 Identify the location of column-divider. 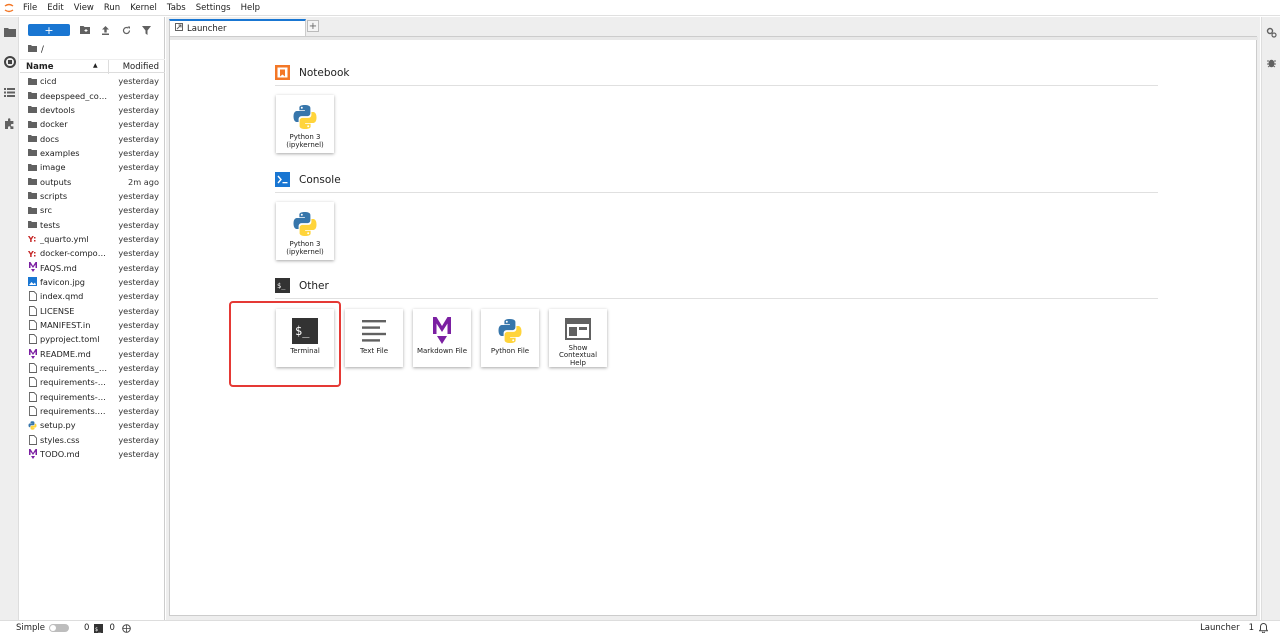
(108, 67).